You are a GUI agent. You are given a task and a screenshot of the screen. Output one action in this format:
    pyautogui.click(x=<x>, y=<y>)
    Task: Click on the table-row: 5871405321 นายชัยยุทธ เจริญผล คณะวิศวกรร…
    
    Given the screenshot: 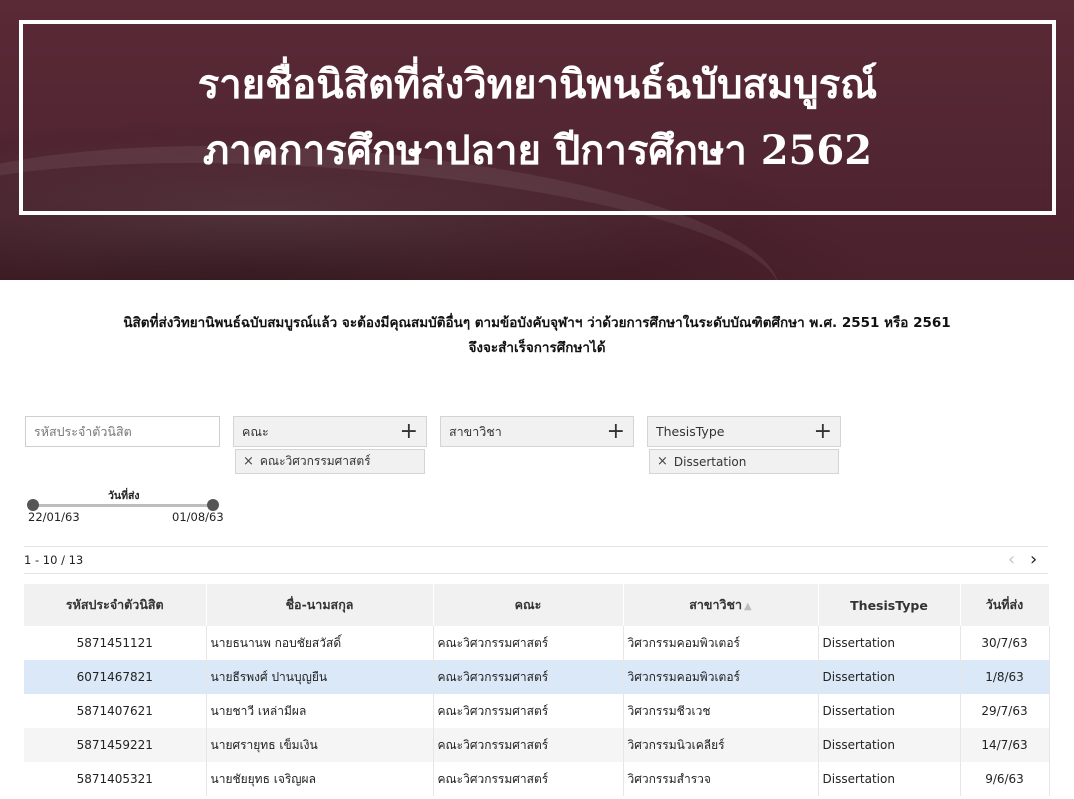 What is the action you would take?
    pyautogui.click(x=537, y=779)
    